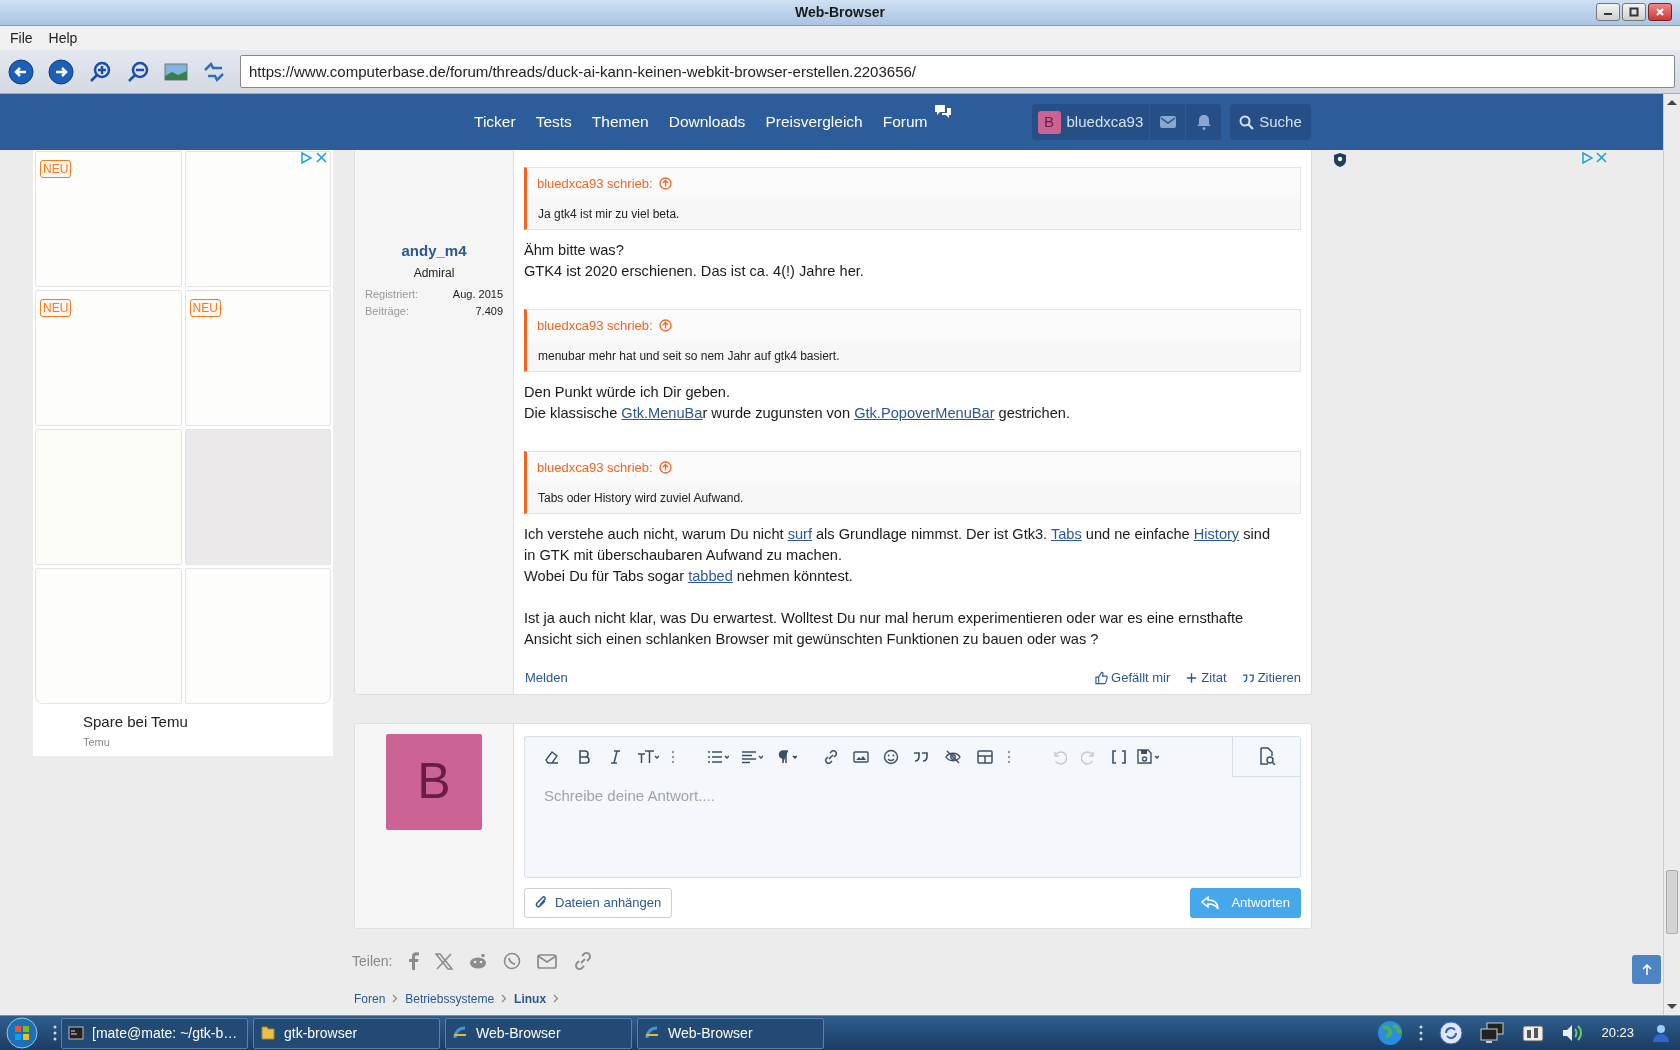  Describe the element at coordinates (1390, 1033) in the screenshot. I see `globe-icon` at that location.